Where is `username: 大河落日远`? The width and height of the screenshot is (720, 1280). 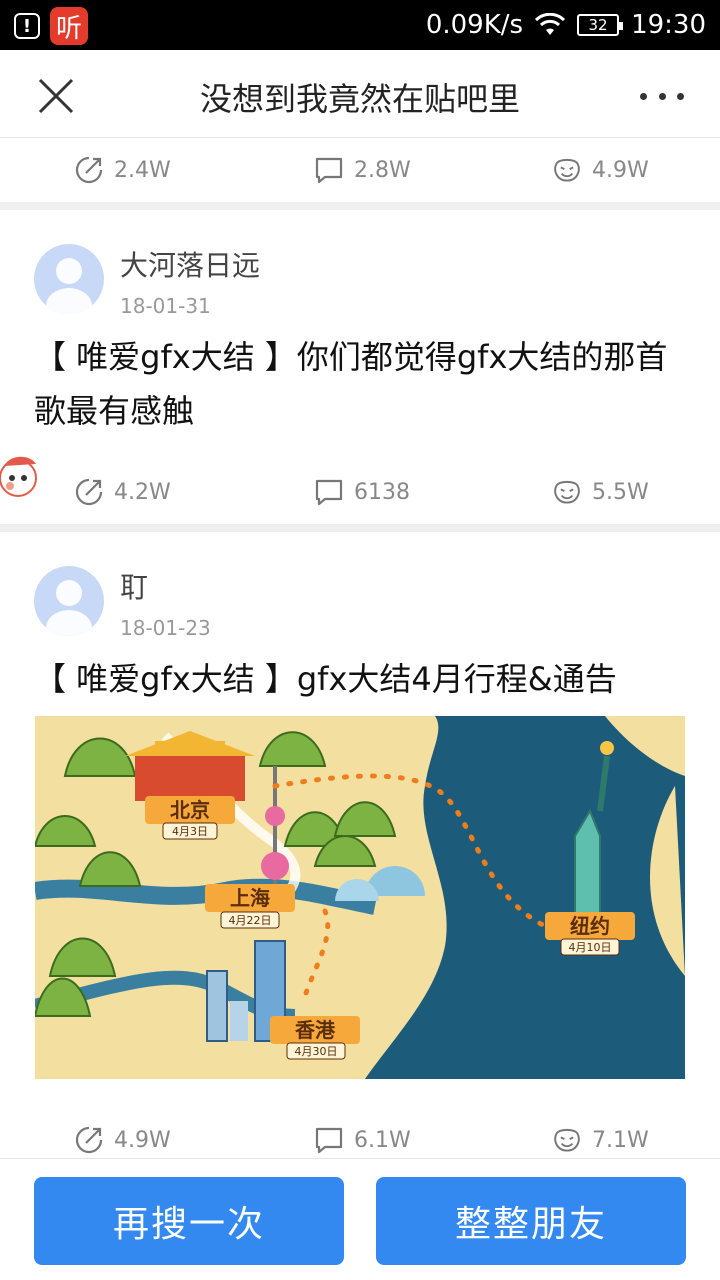 username: 大河落日远 is located at coordinates (190, 264).